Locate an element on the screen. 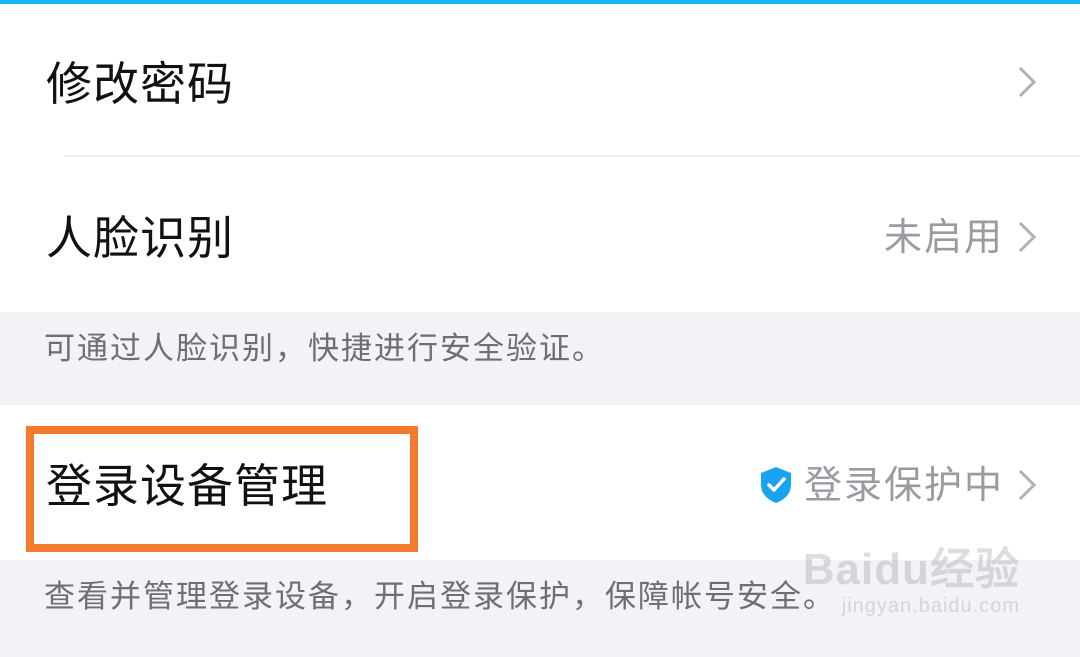 The width and height of the screenshot is (1080, 657). face-recognition-hint: 可通过人脸识别，快捷进行安全验证。 is located at coordinates (324, 349).